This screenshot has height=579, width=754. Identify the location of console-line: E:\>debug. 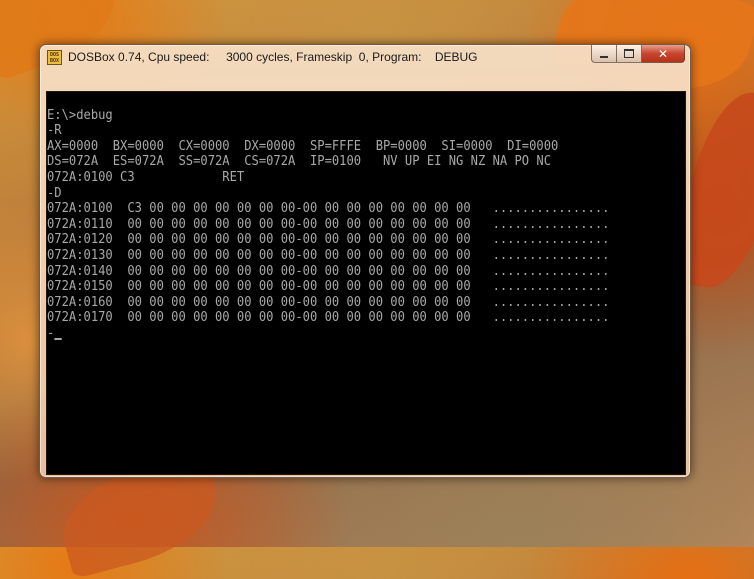
(80, 115).